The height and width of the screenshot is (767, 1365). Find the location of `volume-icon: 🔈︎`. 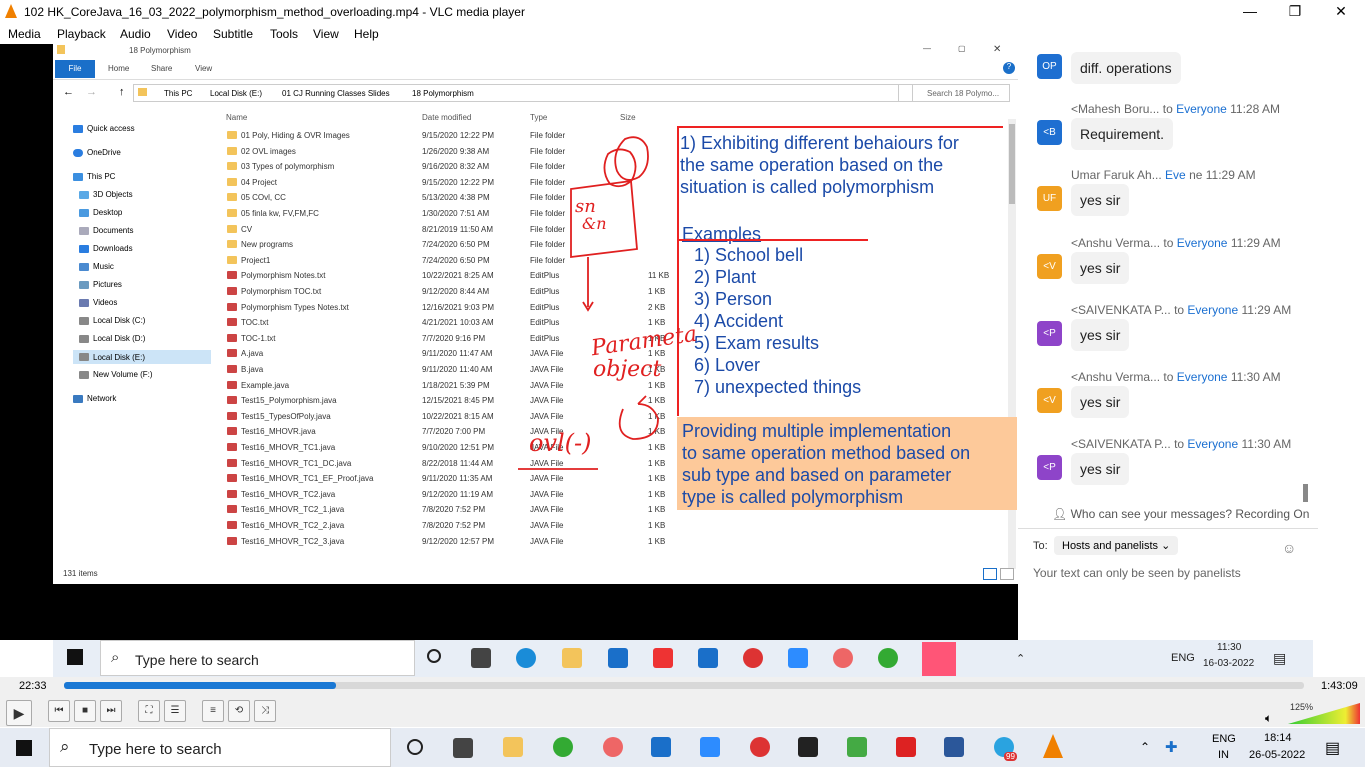

volume-icon: 🔈︎ is located at coordinates (1268, 718).